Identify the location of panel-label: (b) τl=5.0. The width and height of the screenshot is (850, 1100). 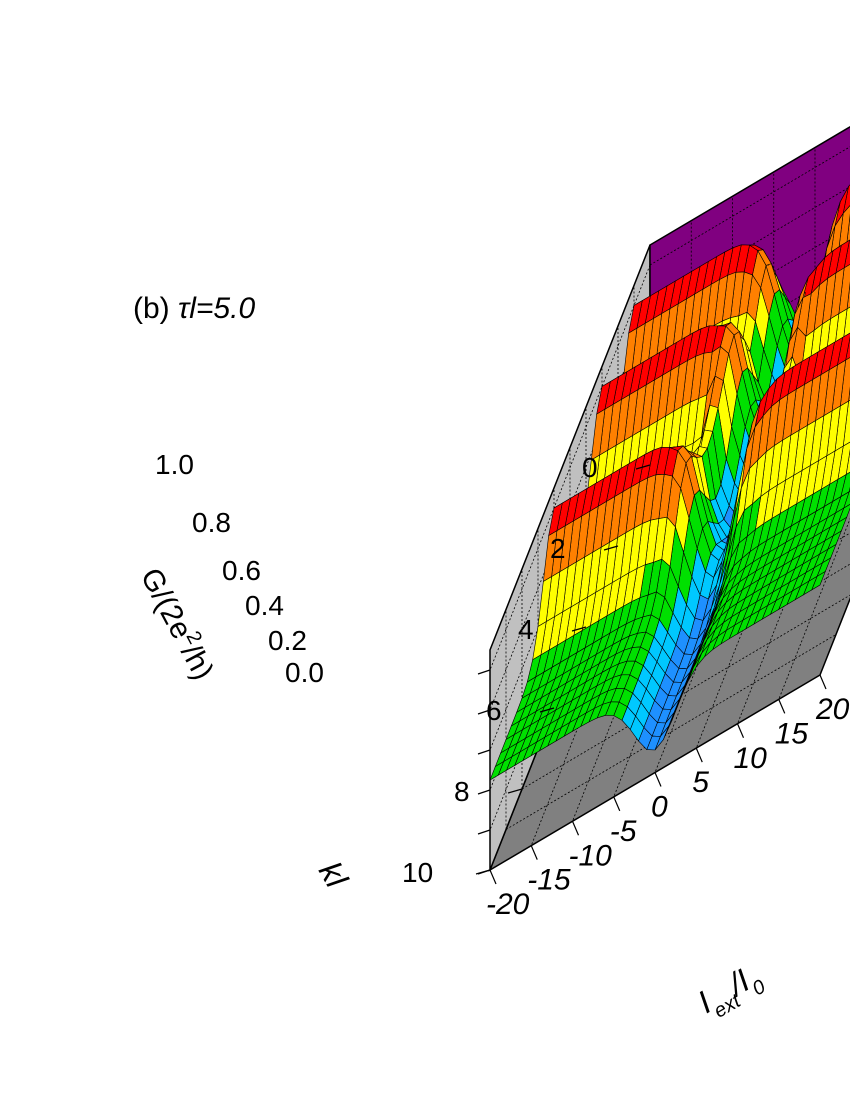
(194, 308).